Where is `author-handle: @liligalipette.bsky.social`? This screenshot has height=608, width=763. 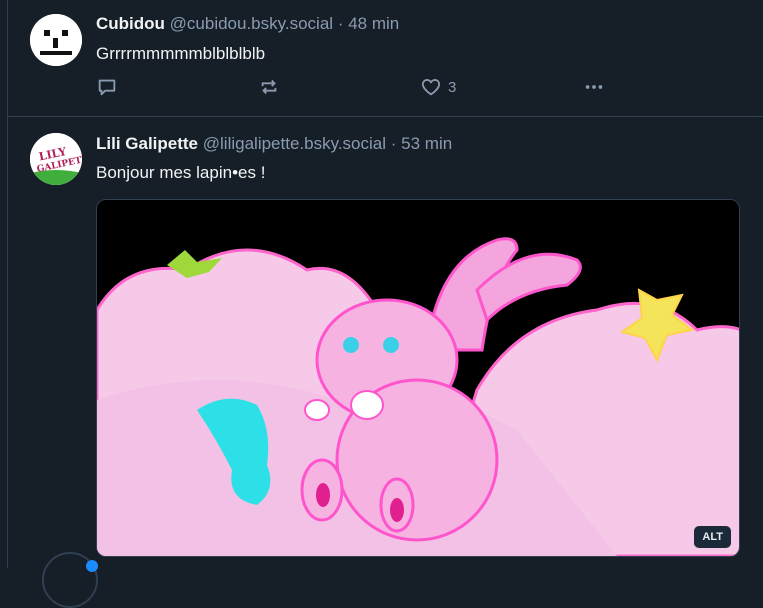 author-handle: @liligalipette.bsky.social is located at coordinates (294, 143).